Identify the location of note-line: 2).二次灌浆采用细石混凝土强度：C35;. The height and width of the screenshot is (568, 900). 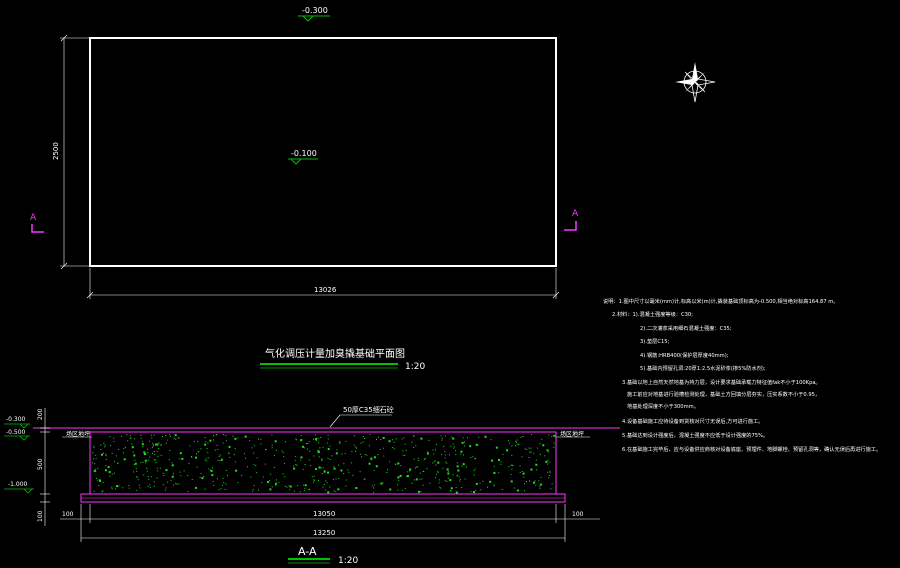
(686, 328).